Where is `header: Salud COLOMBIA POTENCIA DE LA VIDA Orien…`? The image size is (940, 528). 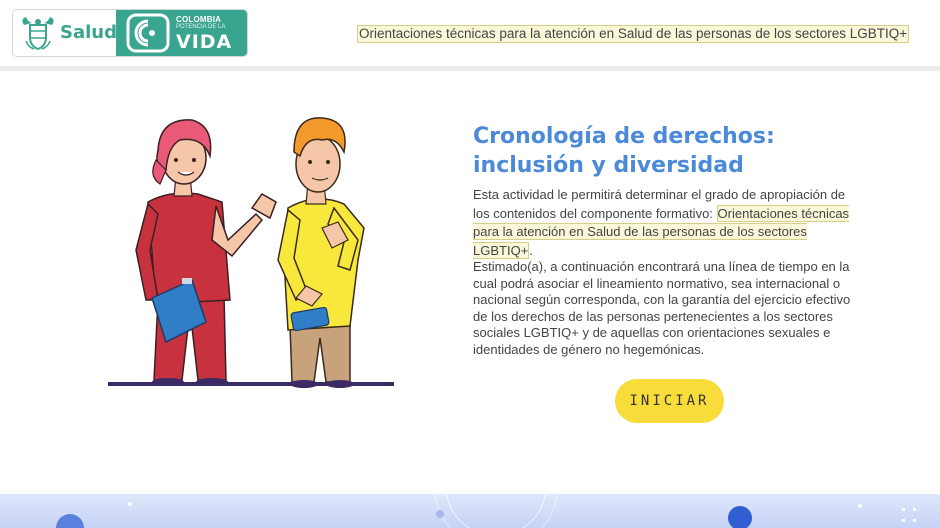 header: Salud COLOMBIA POTENCIA DE LA VIDA Orien… is located at coordinates (470, 35).